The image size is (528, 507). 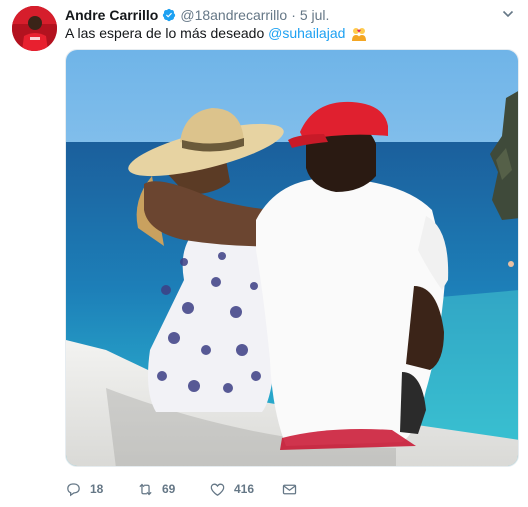 I want to click on tweet-actions: 18 69 416, so click(x=185, y=489).